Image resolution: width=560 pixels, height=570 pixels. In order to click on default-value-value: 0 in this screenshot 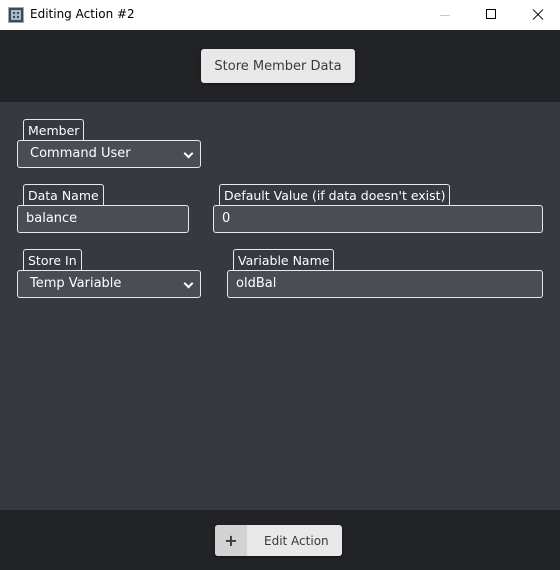, I will do `click(226, 218)`.